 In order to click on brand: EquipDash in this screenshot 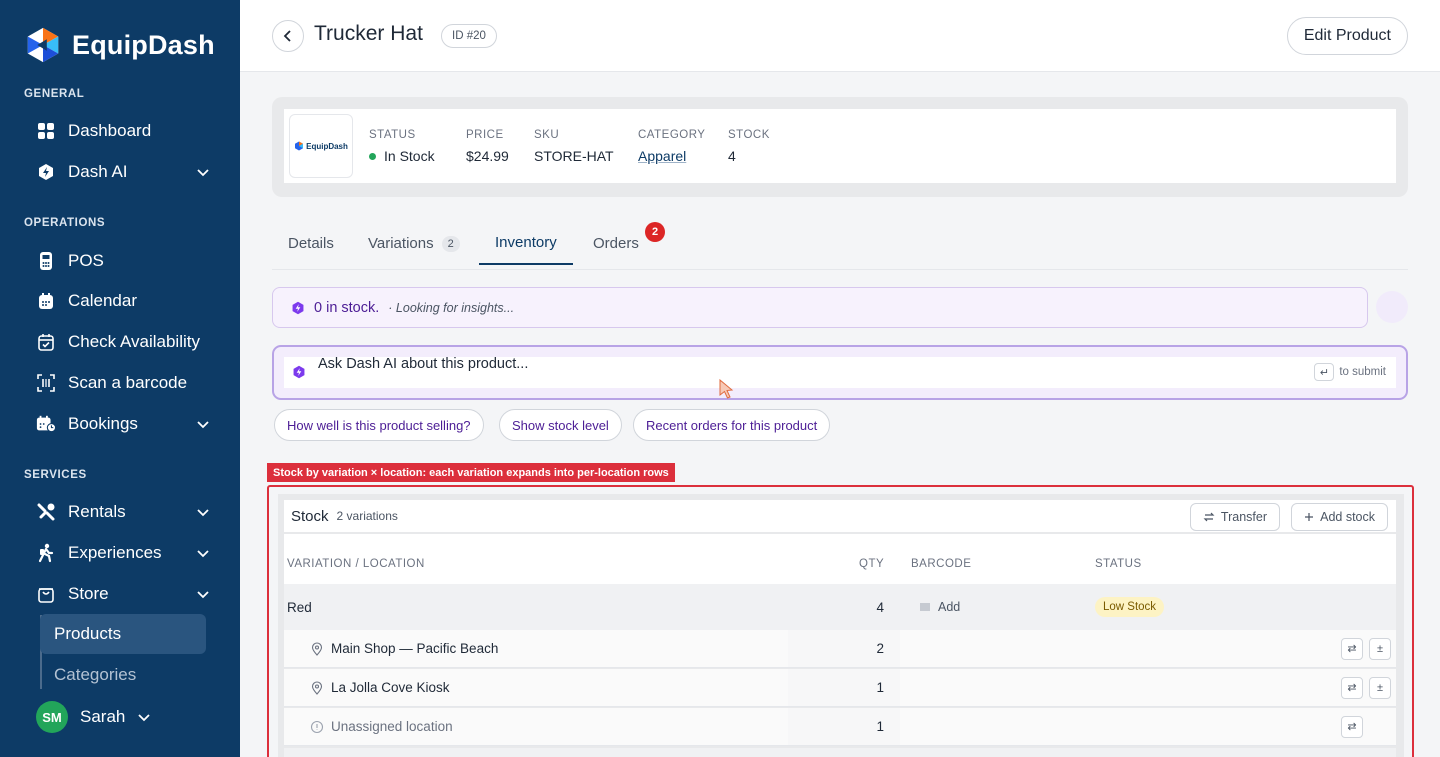, I will do `click(119, 45)`.